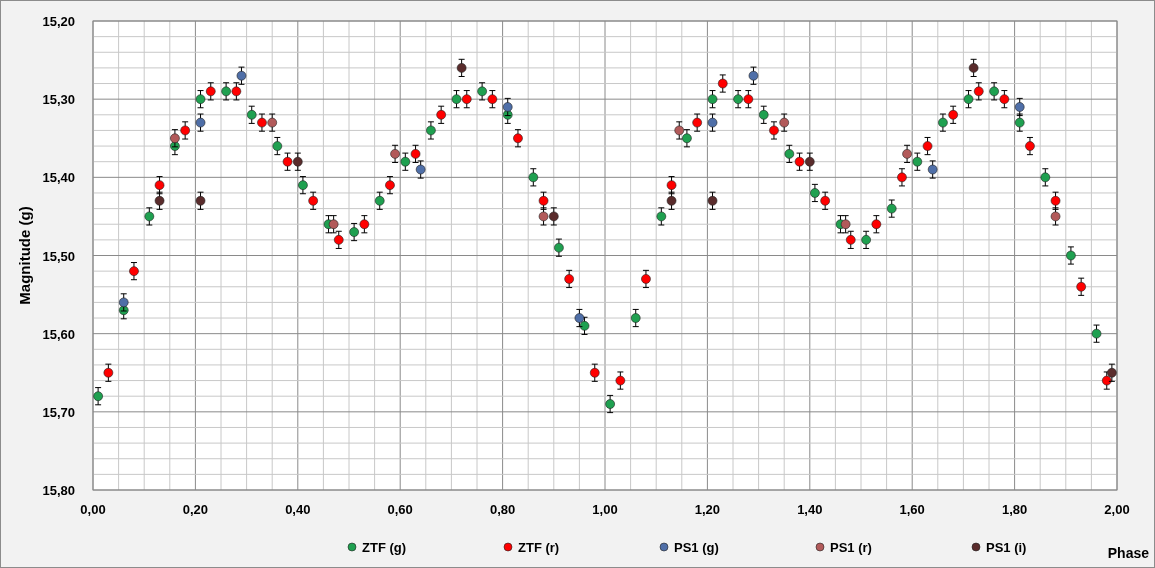 Image resolution: width=1155 pixels, height=568 pixels. What do you see at coordinates (810, 509) in the screenshot?
I see `x-tick-label: 1,40` at bounding box center [810, 509].